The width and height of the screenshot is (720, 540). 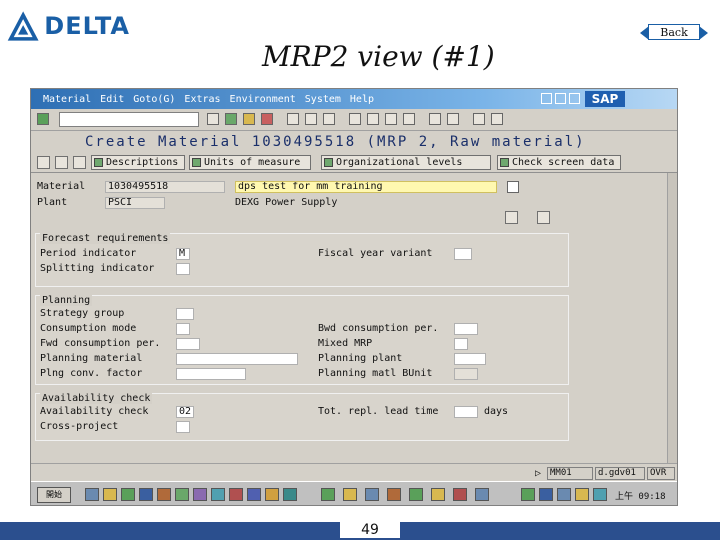 I want to click on menu-goto: Goto(G), so click(x=154, y=99).